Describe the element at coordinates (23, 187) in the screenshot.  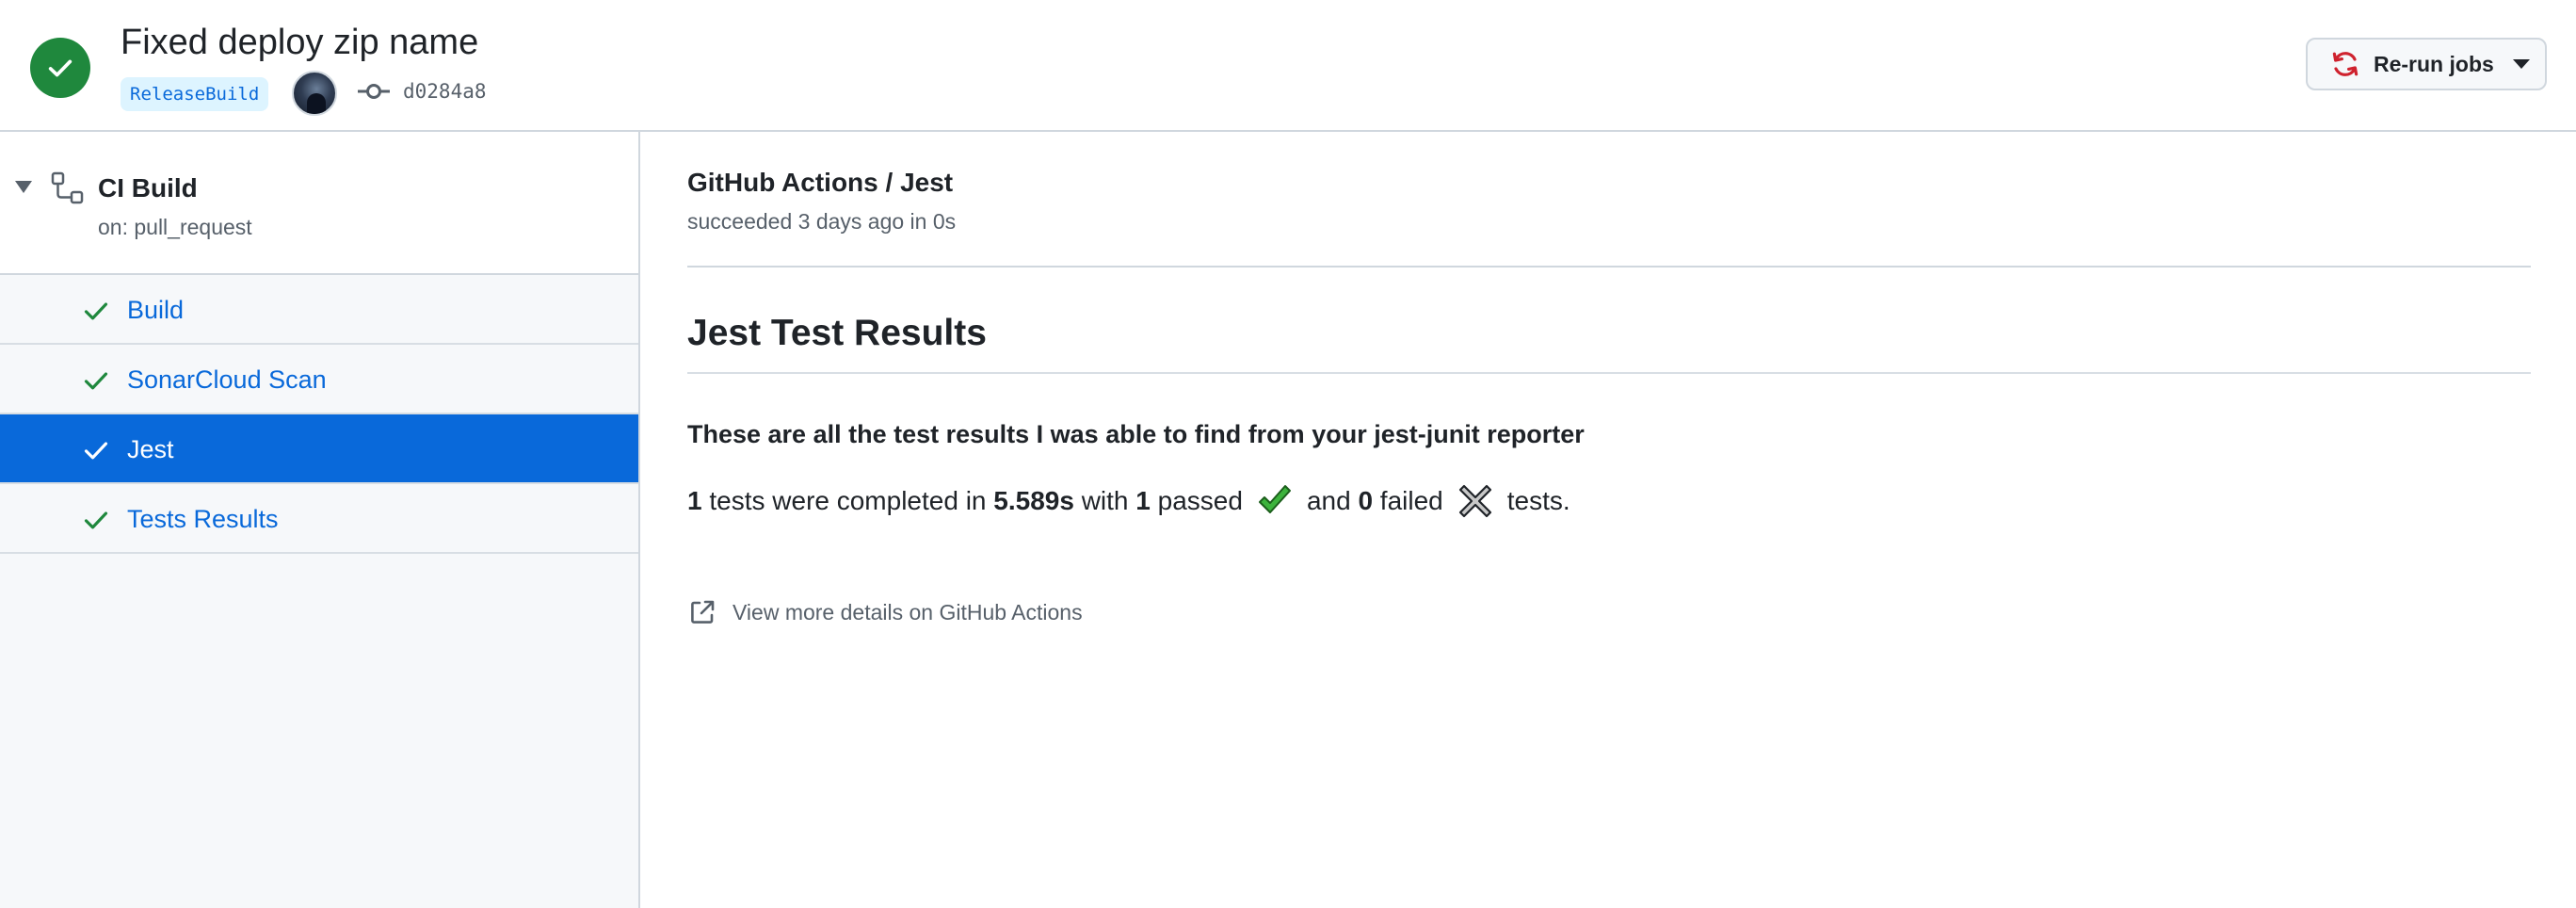
I see `triangle-down-icon` at that location.